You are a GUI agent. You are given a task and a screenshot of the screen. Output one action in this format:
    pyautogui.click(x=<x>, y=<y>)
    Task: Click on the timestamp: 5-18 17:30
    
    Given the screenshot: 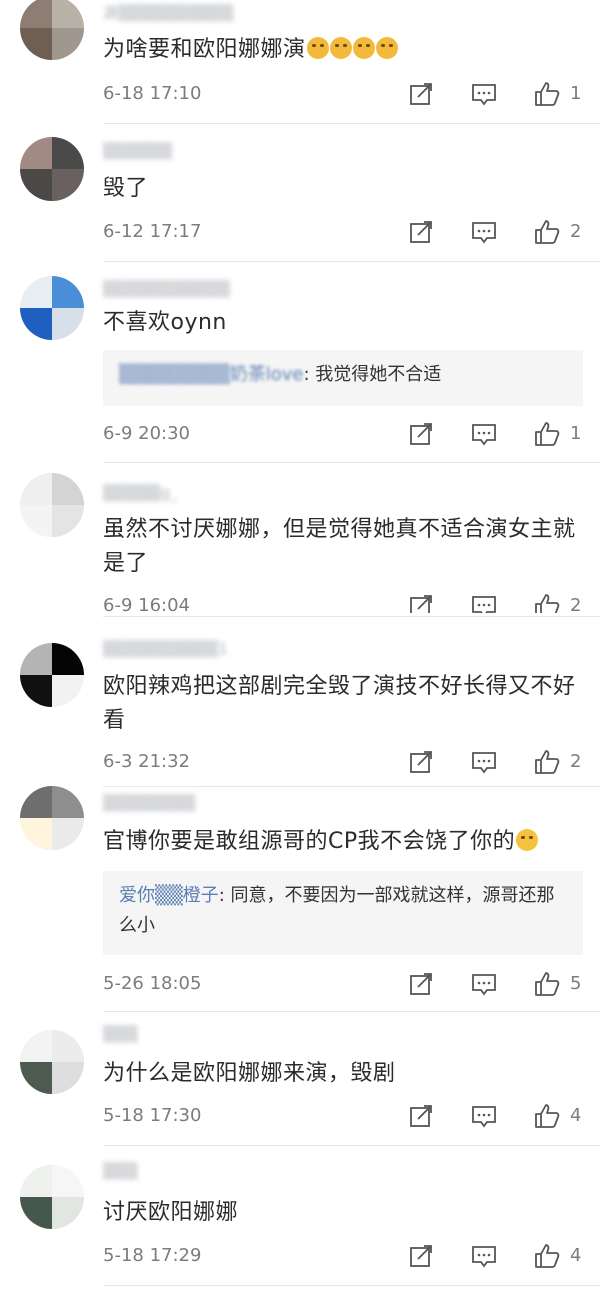 What is the action you would take?
    pyautogui.click(x=152, y=1115)
    